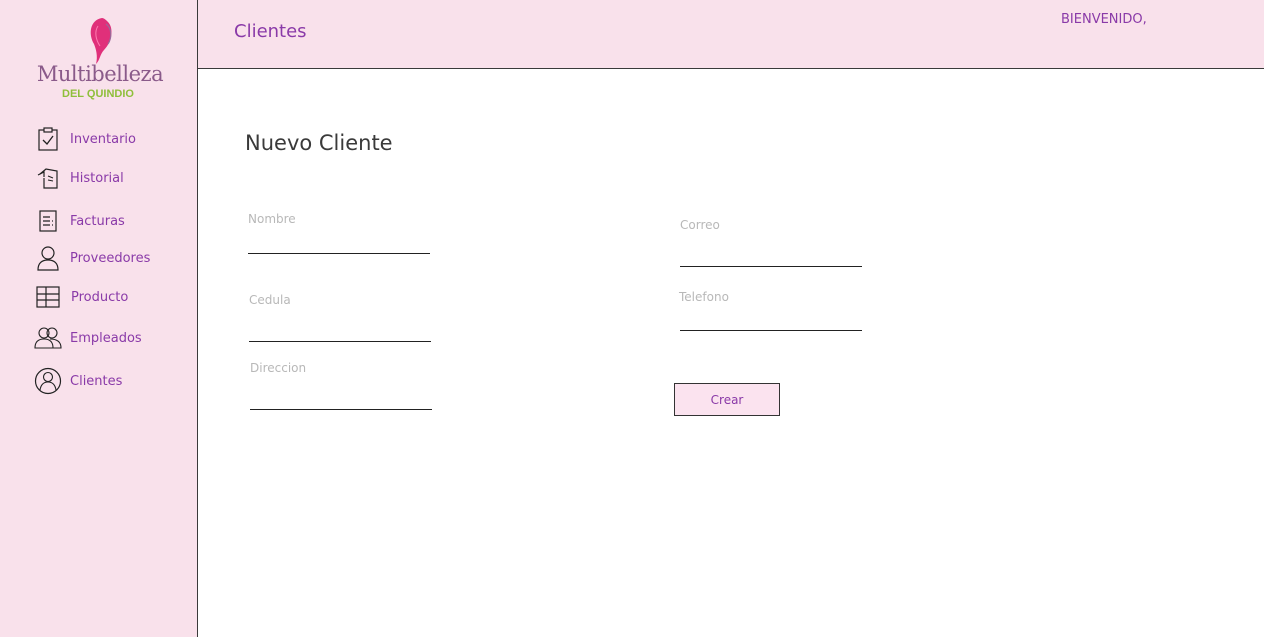  What do you see at coordinates (727, 399) in the screenshot?
I see `crear-button: Crear` at bounding box center [727, 399].